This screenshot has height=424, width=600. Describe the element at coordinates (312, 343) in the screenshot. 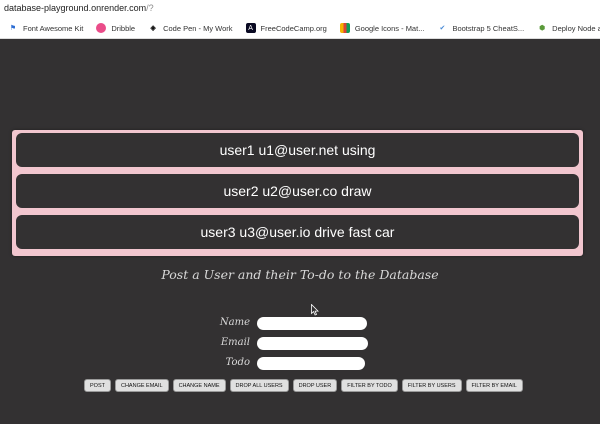

I see `email-input` at that location.